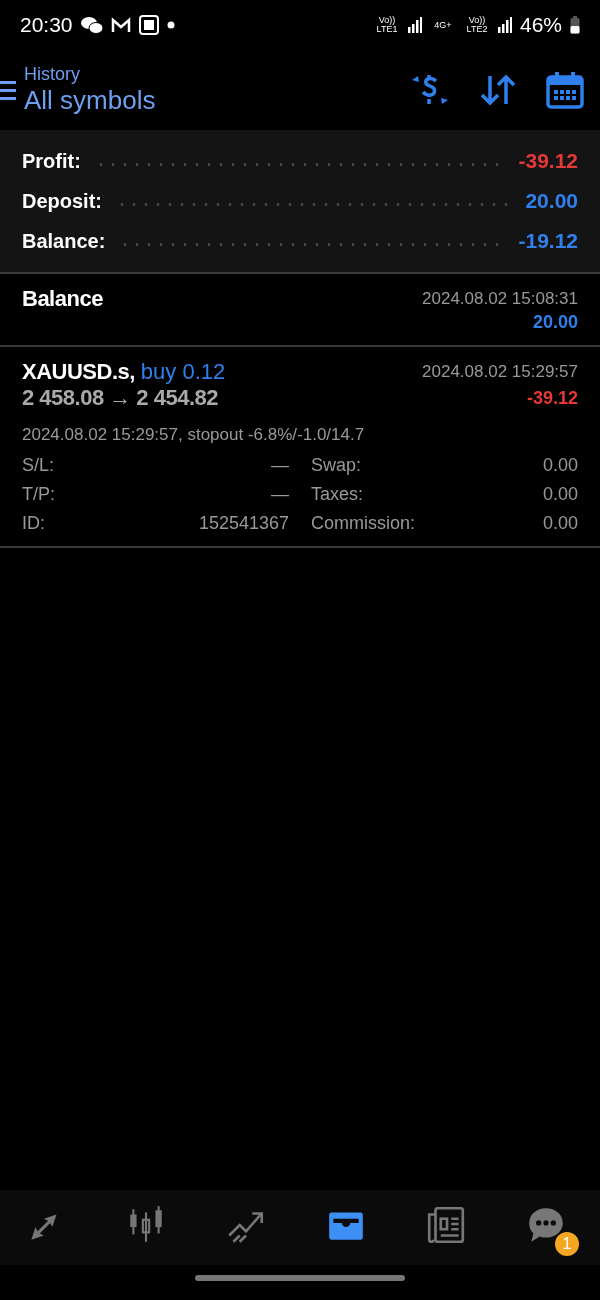 This screenshot has width=600, height=1300. I want to click on sort-arrows-icon, so click(498, 90).